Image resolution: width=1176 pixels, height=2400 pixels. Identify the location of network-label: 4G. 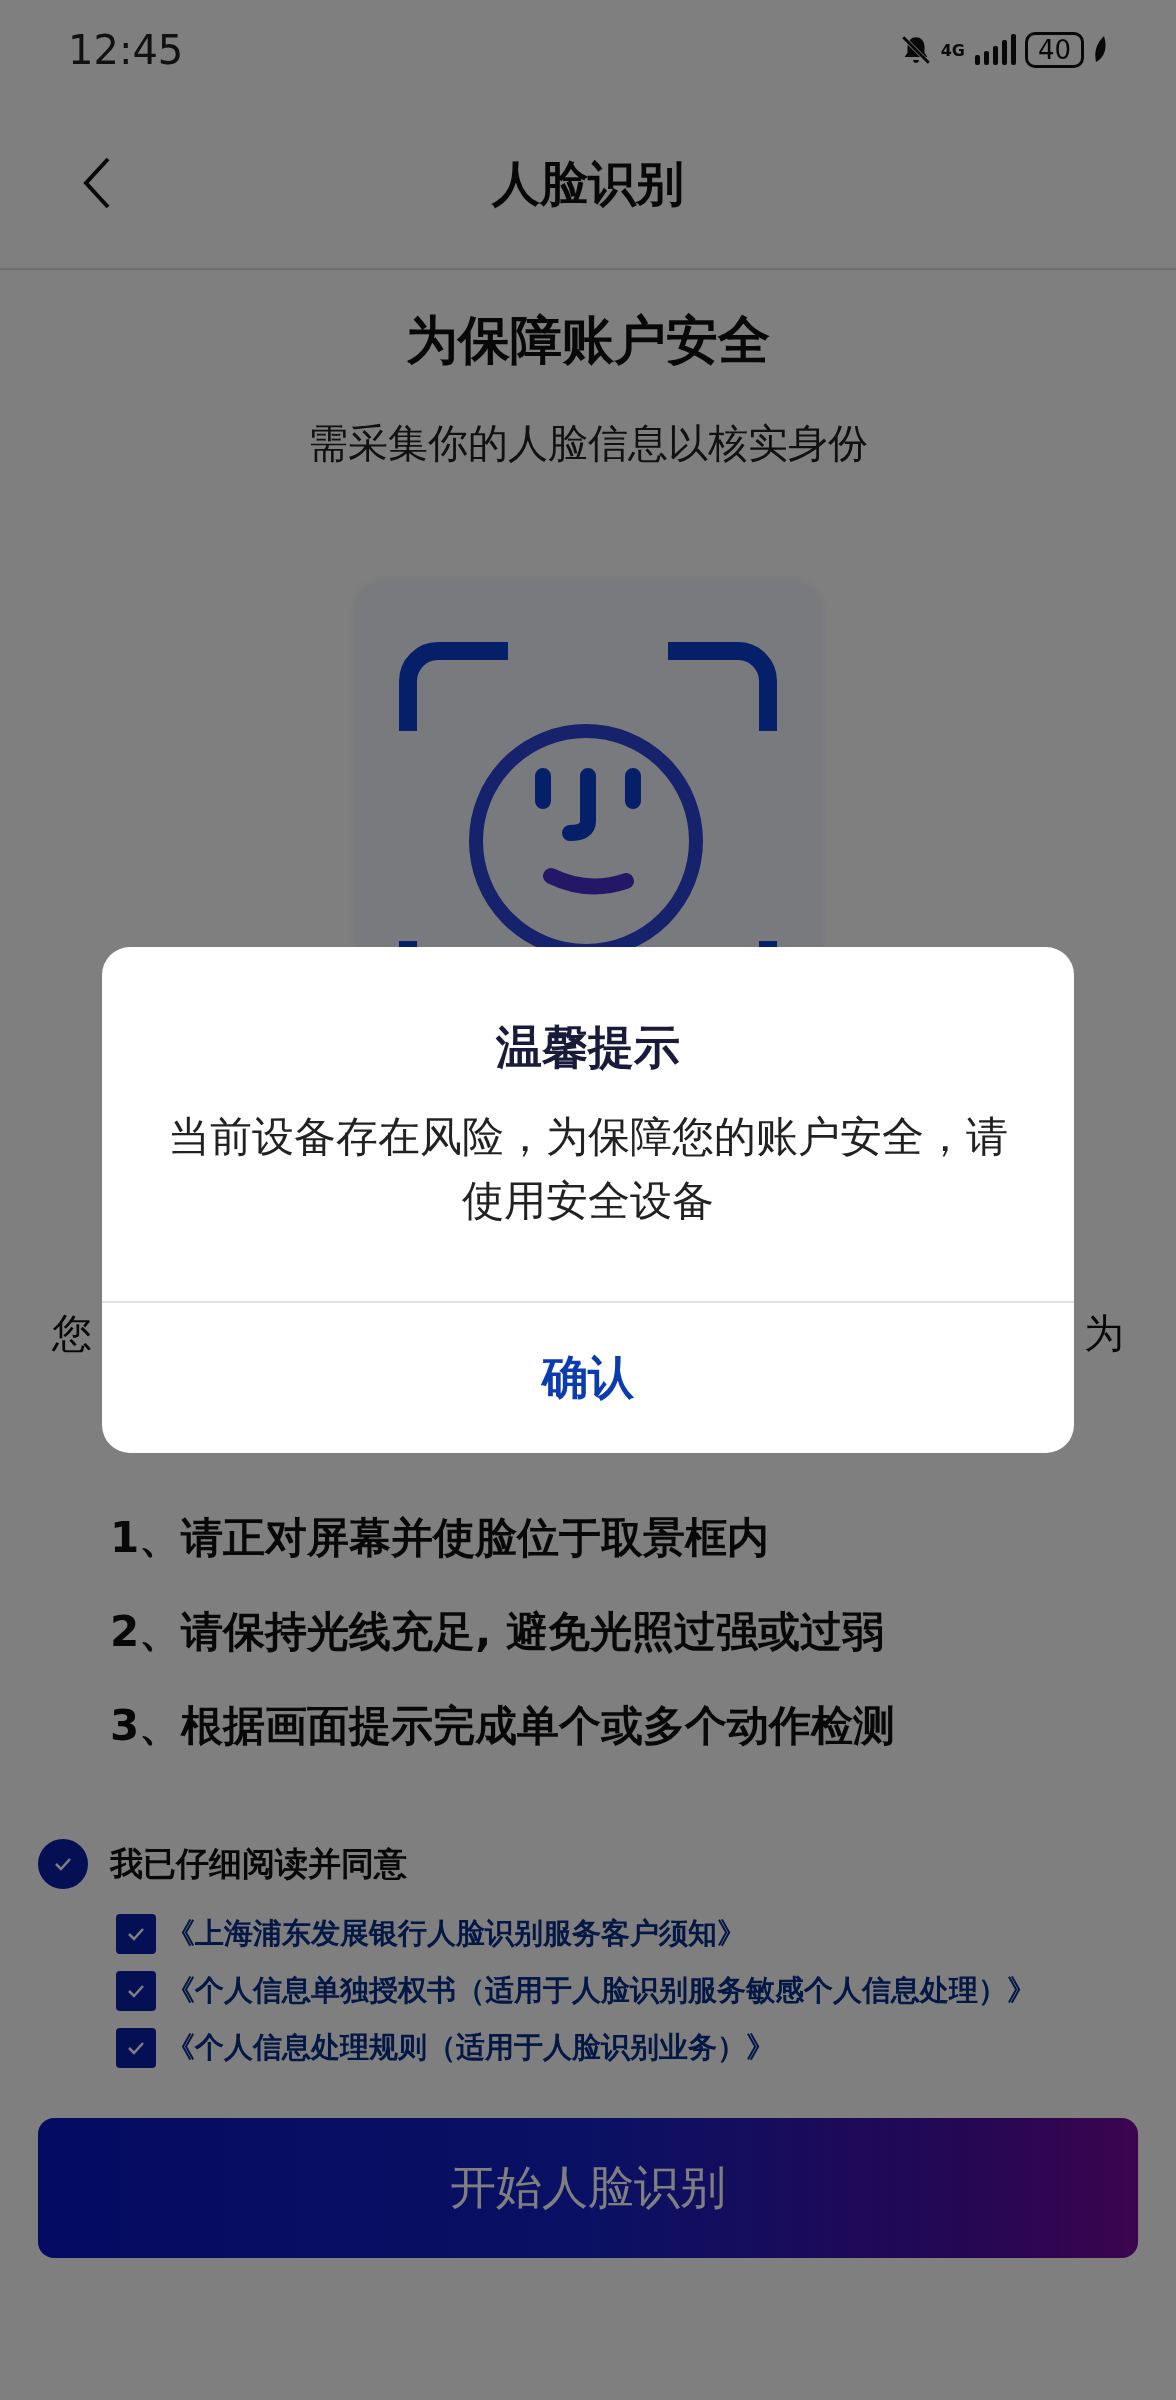
(952, 50).